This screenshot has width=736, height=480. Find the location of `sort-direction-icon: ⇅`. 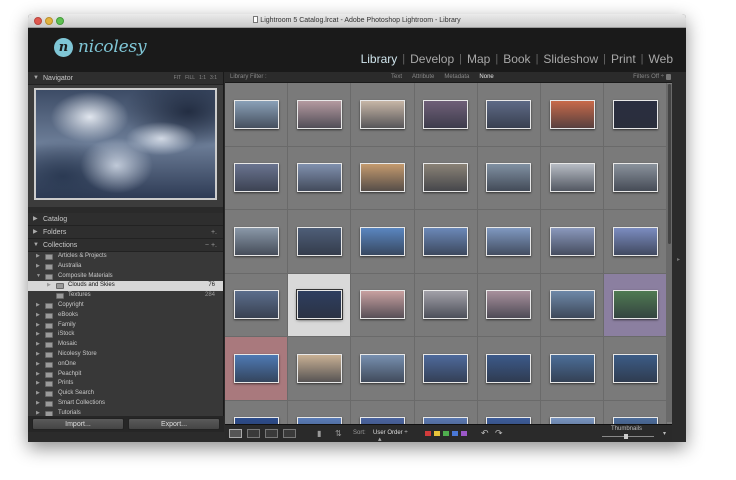

sort-direction-icon: ⇅ is located at coordinates (338, 433).